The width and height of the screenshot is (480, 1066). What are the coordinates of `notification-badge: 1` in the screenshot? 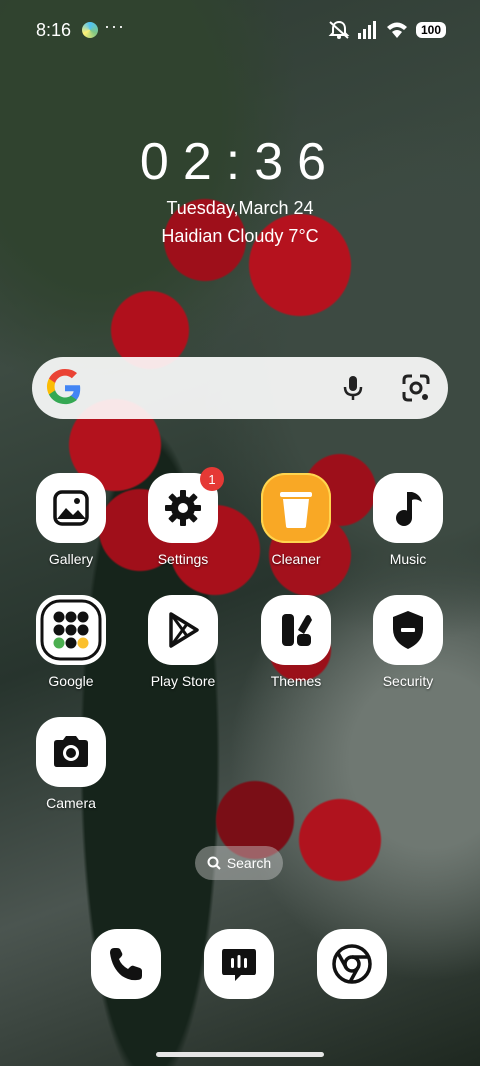 It's located at (212, 479).